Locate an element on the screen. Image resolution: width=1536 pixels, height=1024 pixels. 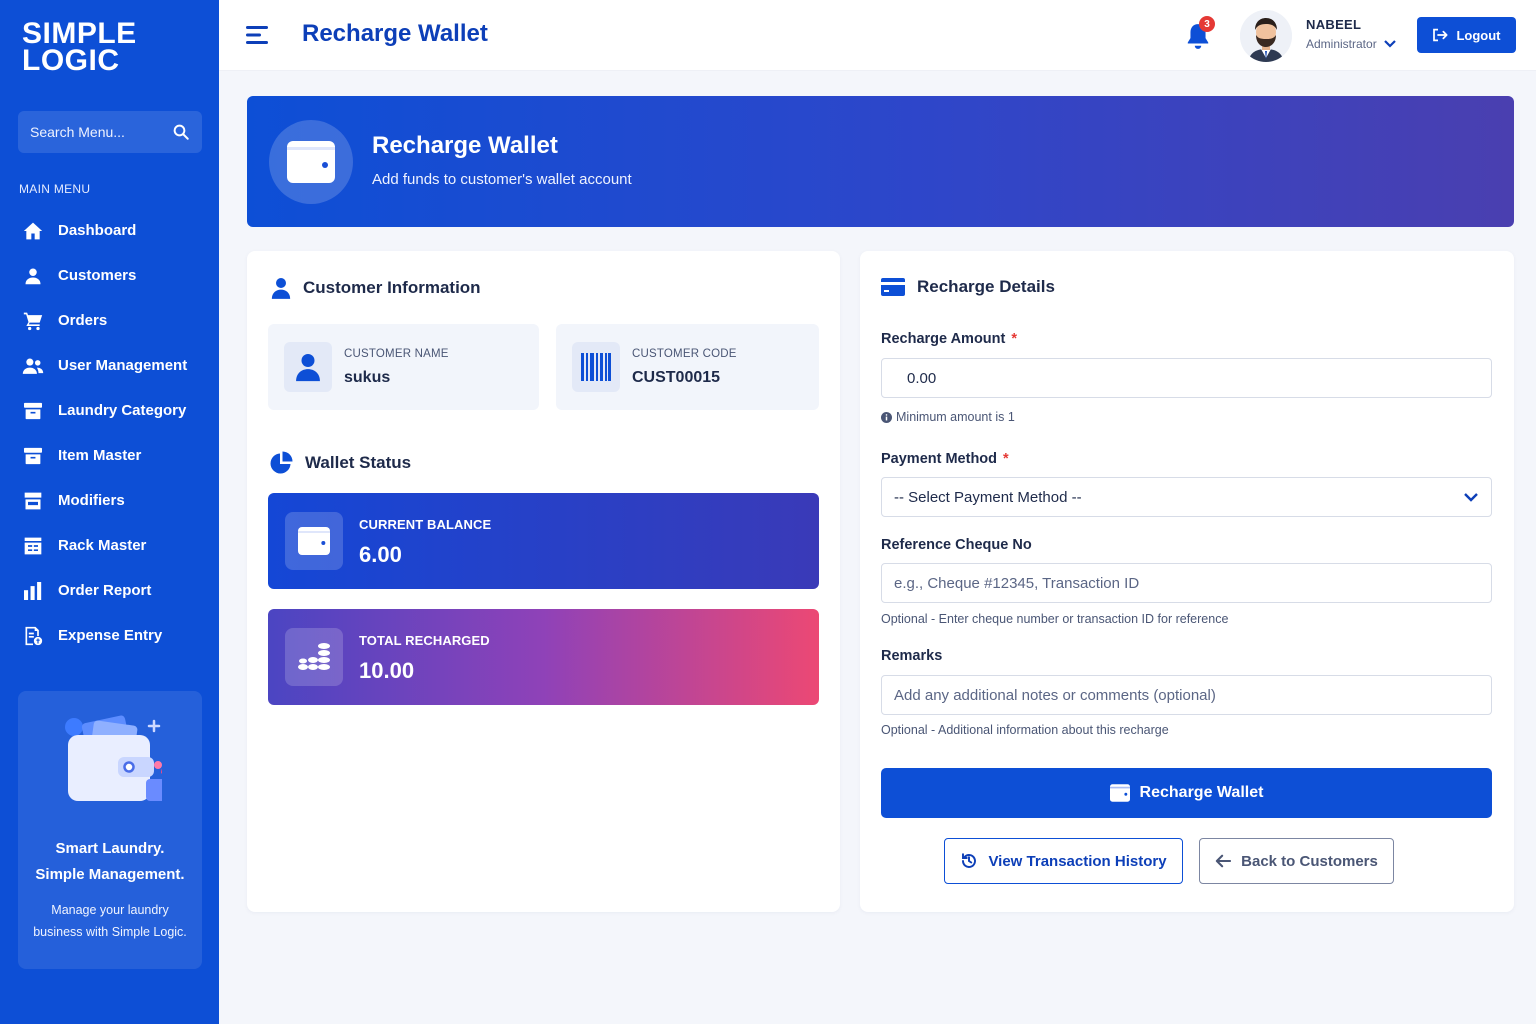
sidebar-item-order-report: Order Report is located at coordinates (109, 590).